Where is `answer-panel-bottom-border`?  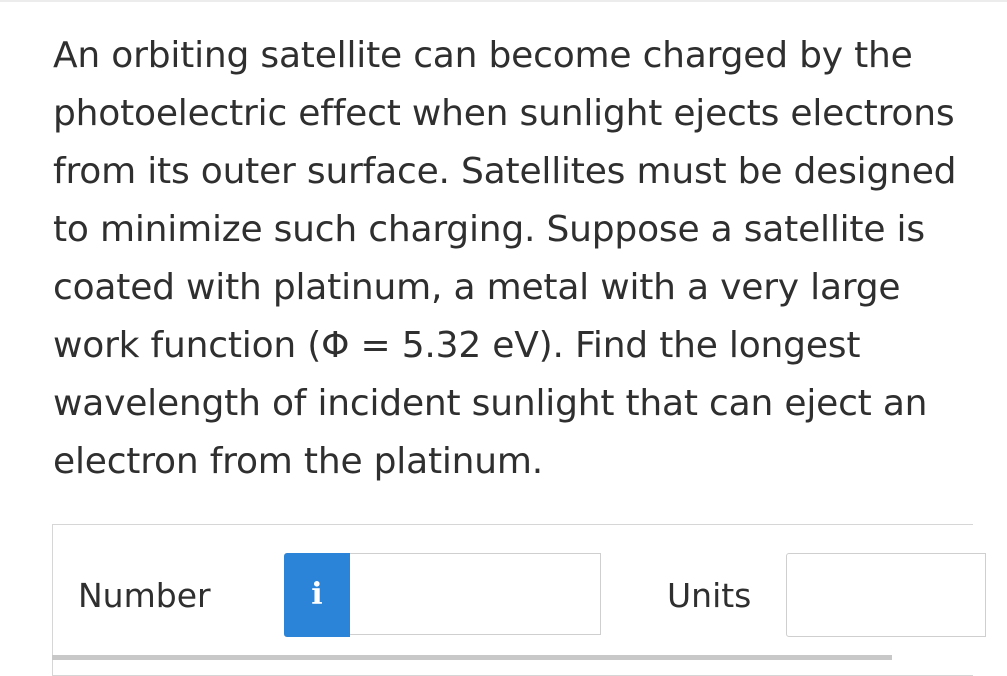
answer-panel-bottom-border is located at coordinates (472, 657).